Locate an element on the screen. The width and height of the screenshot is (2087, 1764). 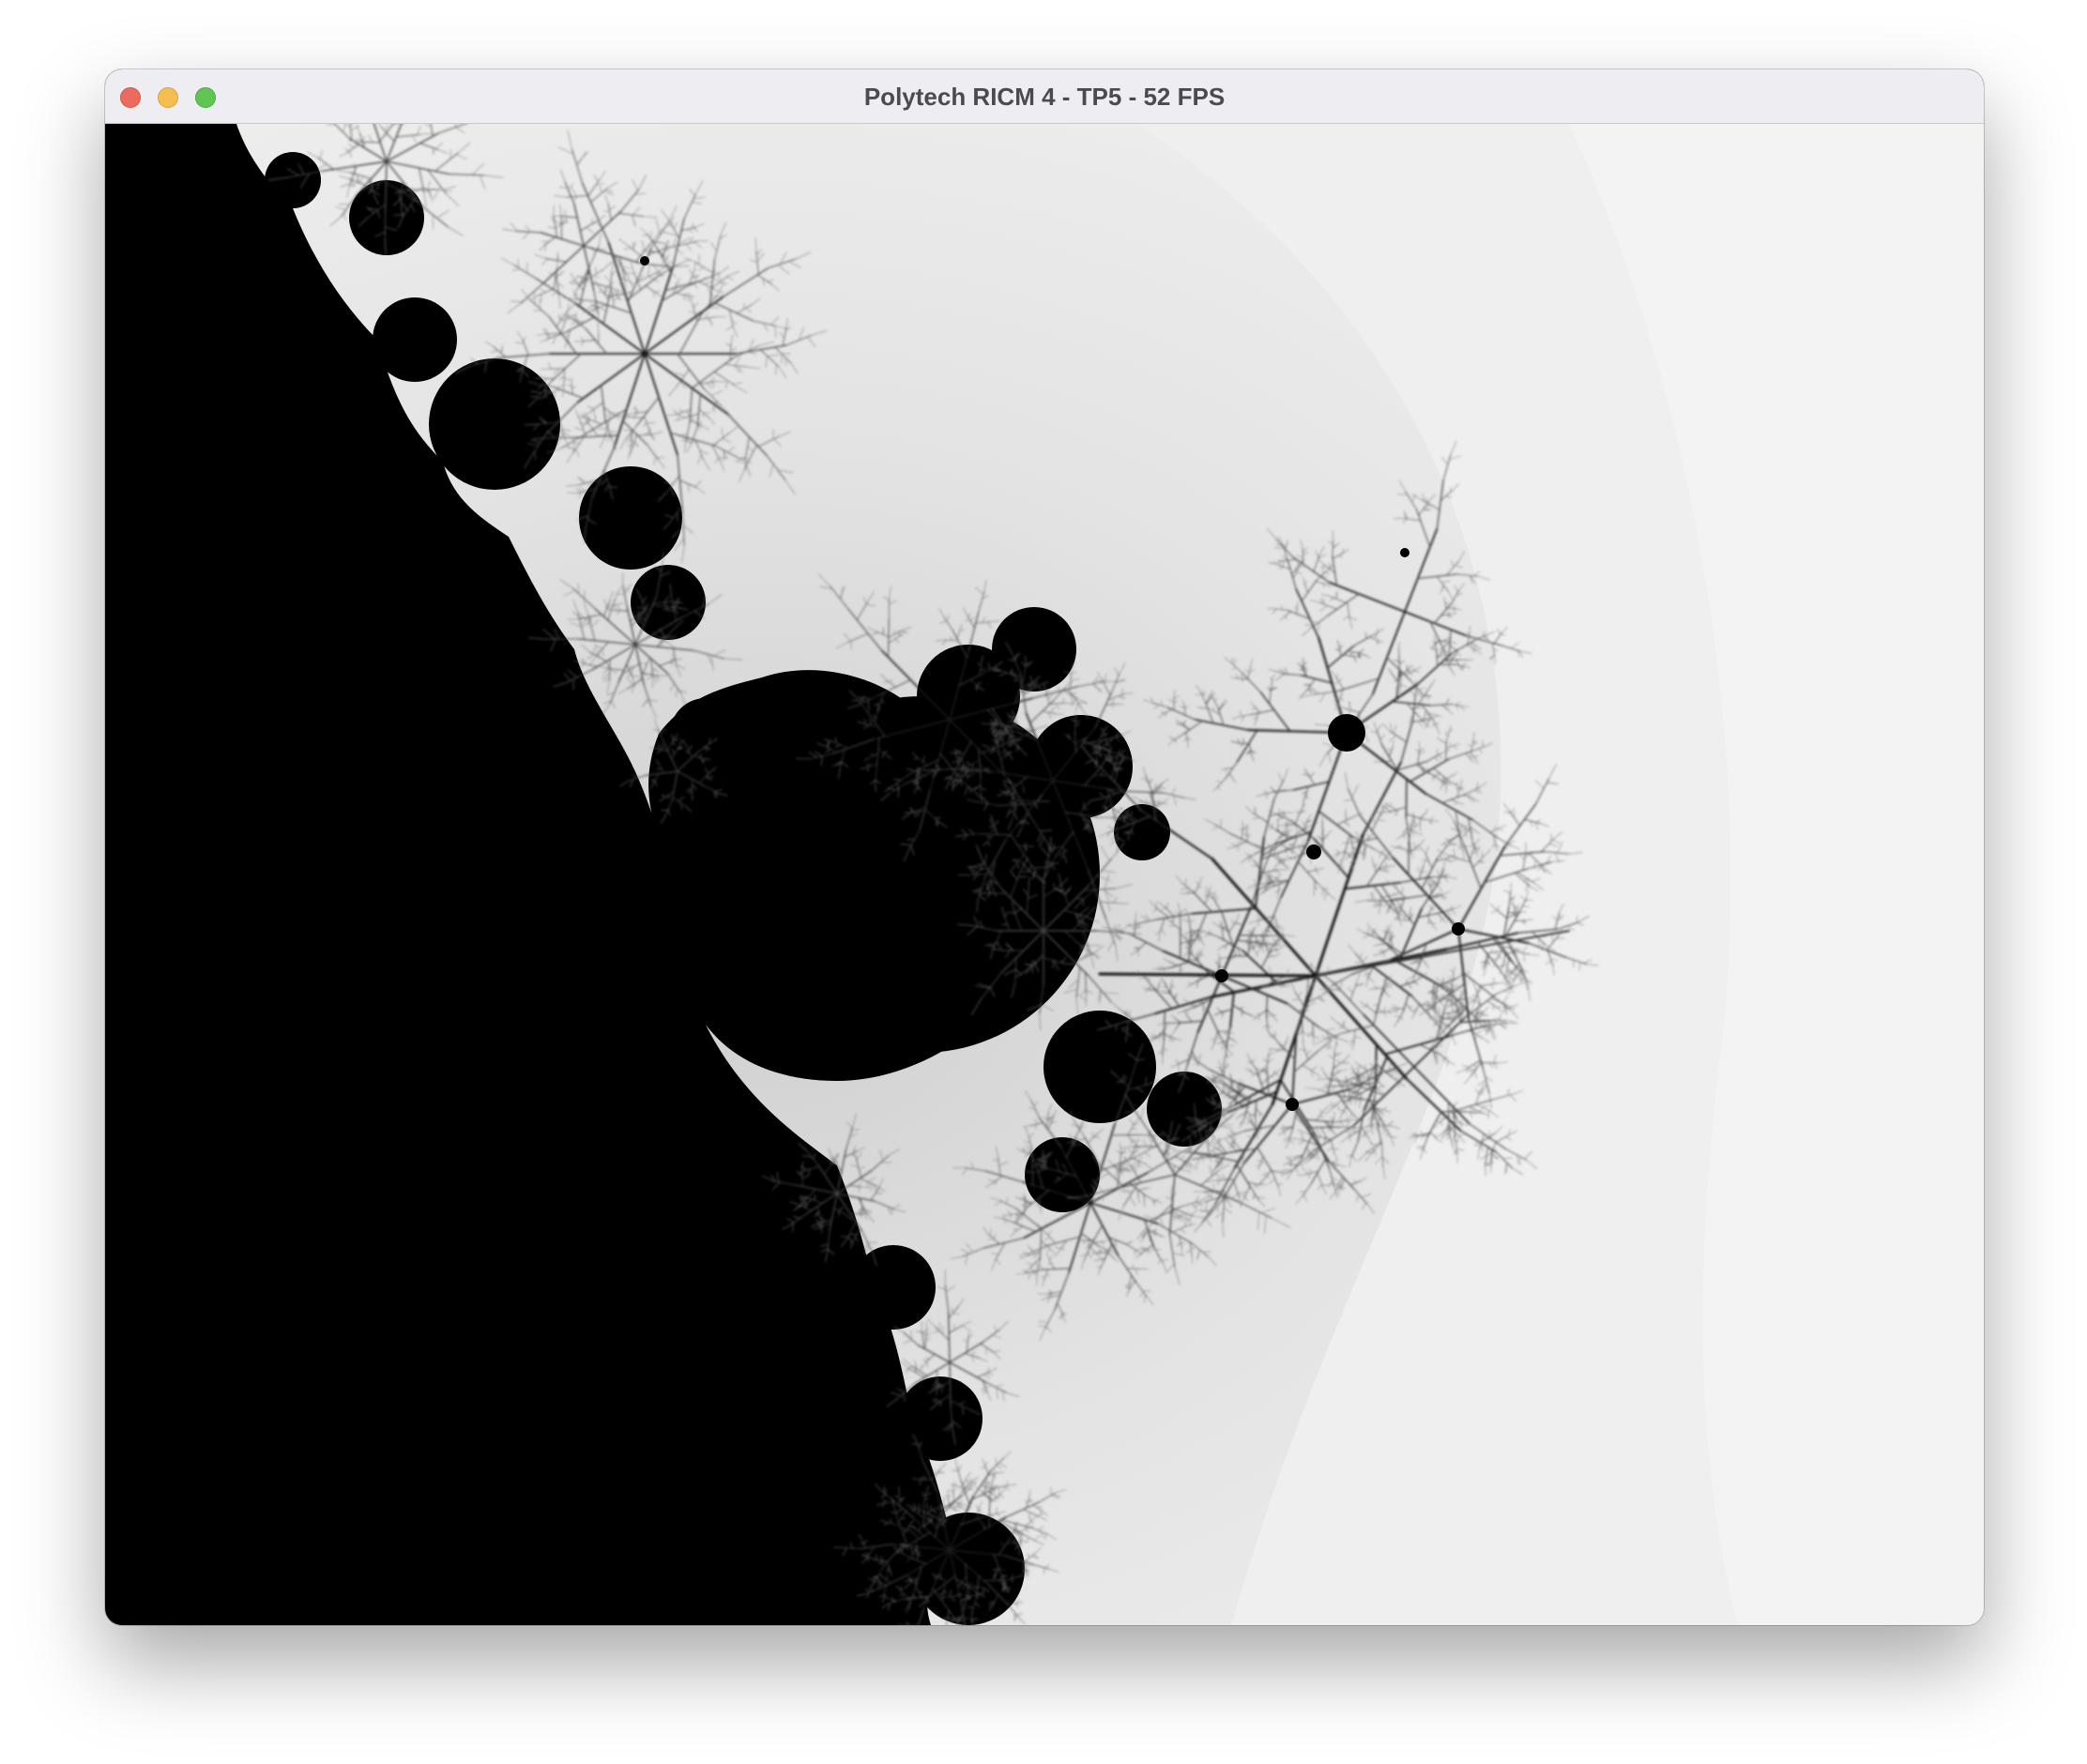
window-title: Polytech RICM 4 - TP5 - 52 FPS is located at coordinates (1044, 97).